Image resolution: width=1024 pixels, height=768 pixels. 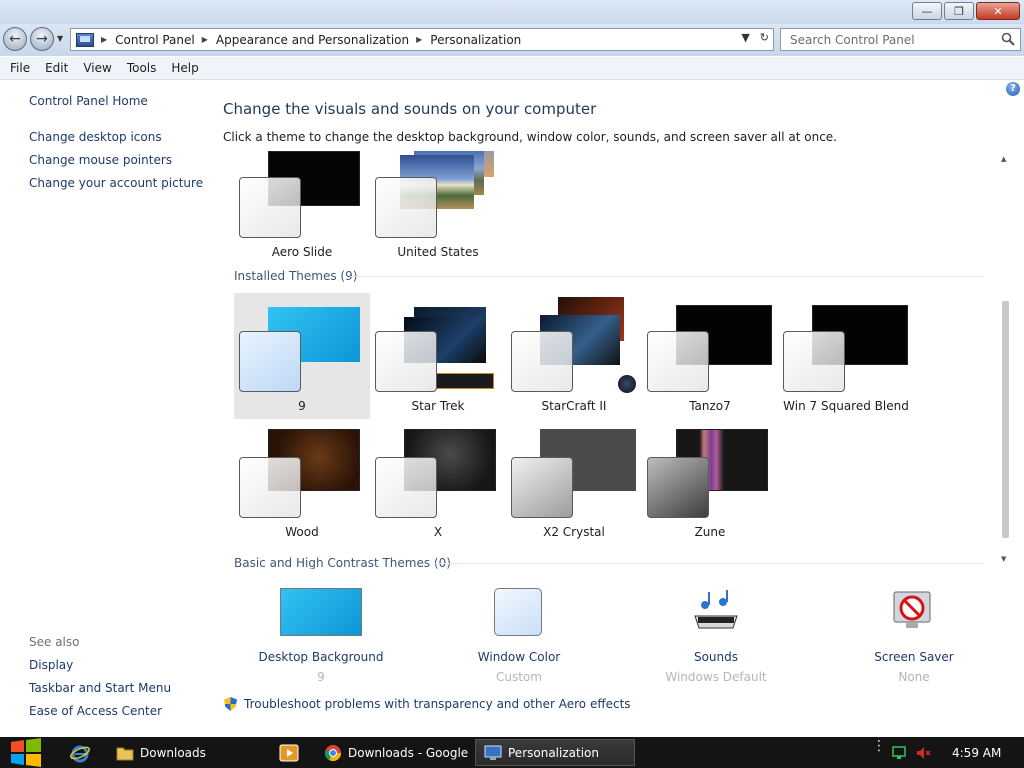 What do you see at coordinates (438, 356) in the screenshot?
I see `theme-star-trek: Star Trek` at bounding box center [438, 356].